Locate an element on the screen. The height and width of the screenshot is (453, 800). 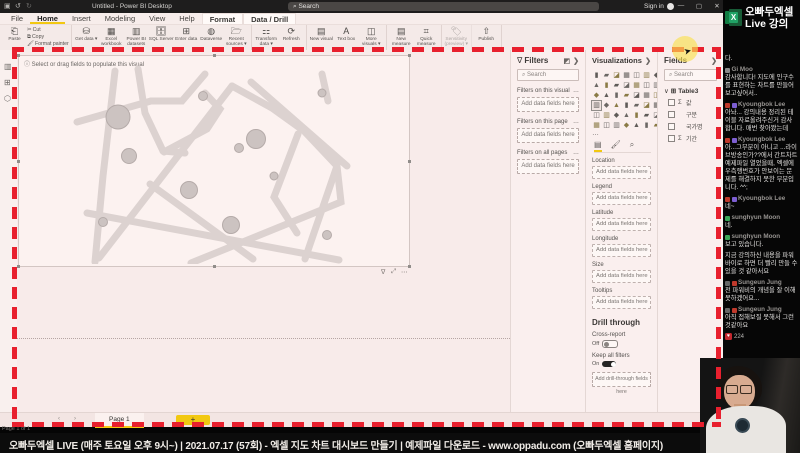
key-influencers-icon: ▲ is located at coordinates (626, 115).